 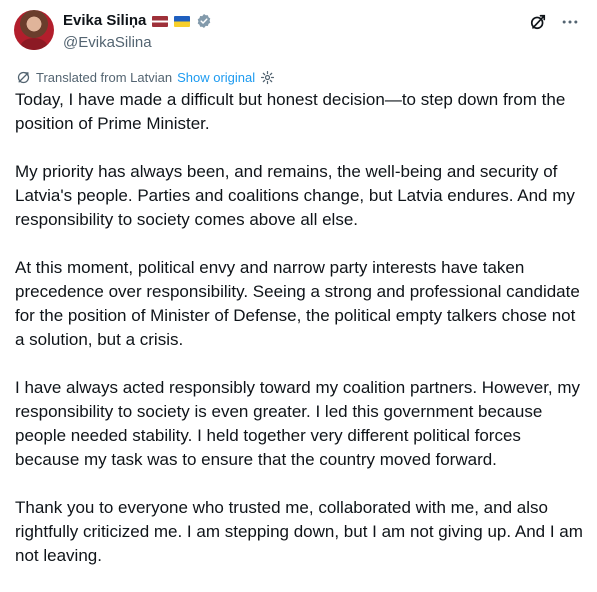 I want to click on grok-icon, so click(x=538, y=22).